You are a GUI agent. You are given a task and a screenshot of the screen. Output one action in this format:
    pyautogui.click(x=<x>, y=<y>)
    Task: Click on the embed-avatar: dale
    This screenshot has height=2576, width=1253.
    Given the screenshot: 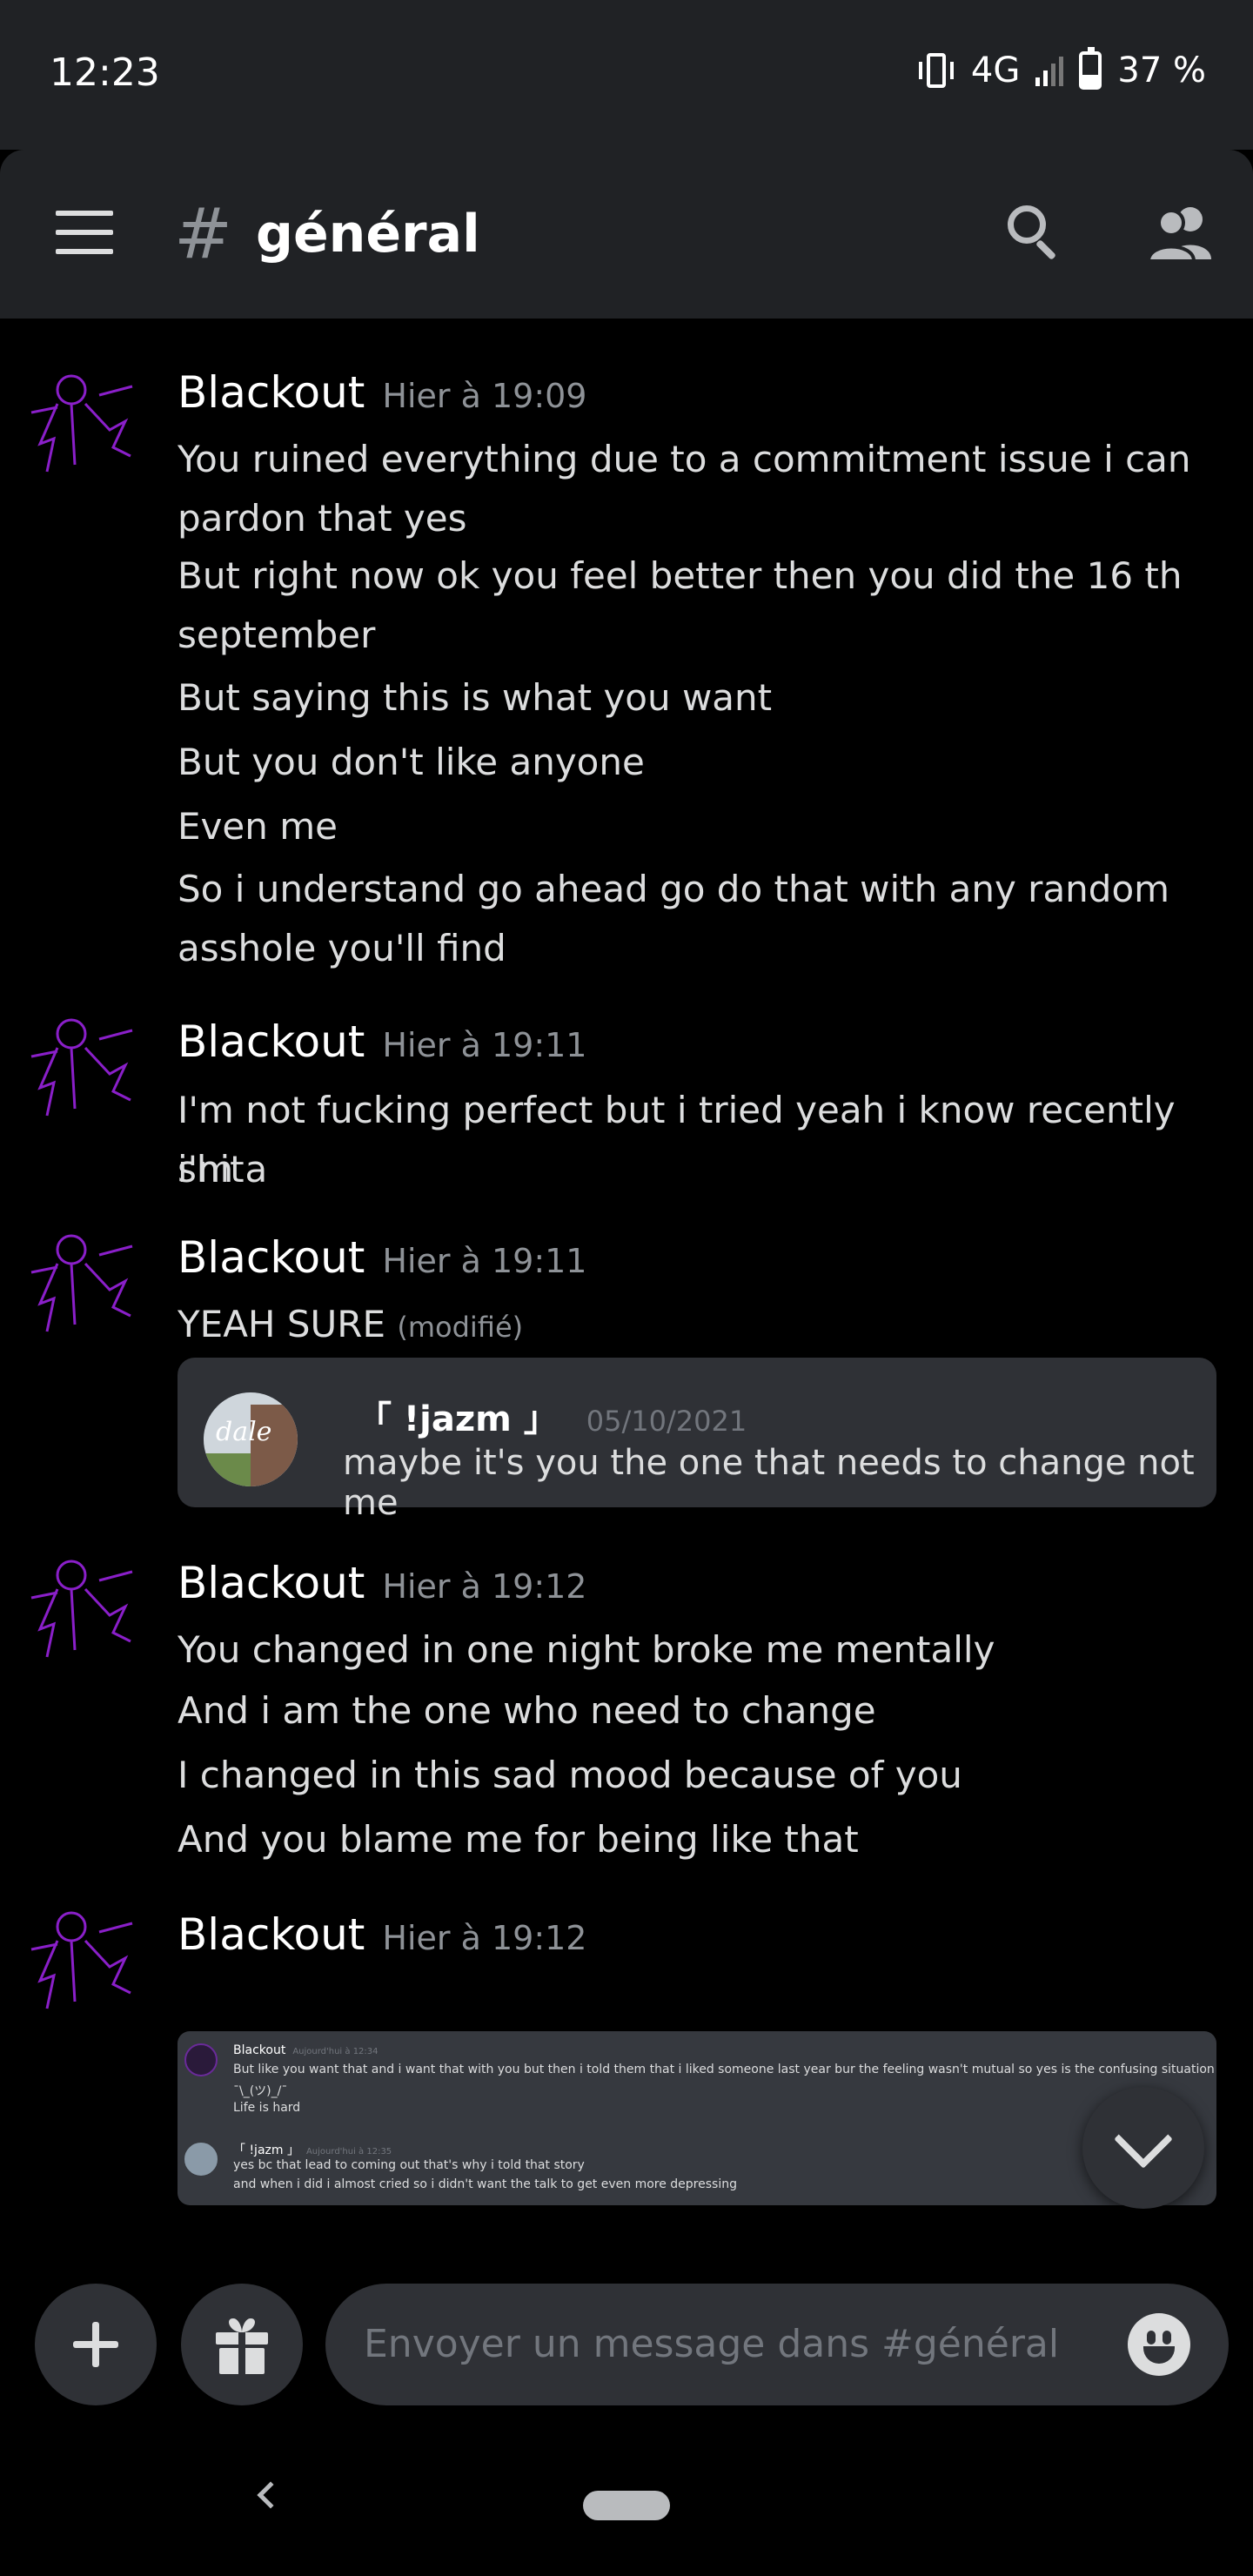 What is the action you would take?
    pyautogui.click(x=251, y=1439)
    